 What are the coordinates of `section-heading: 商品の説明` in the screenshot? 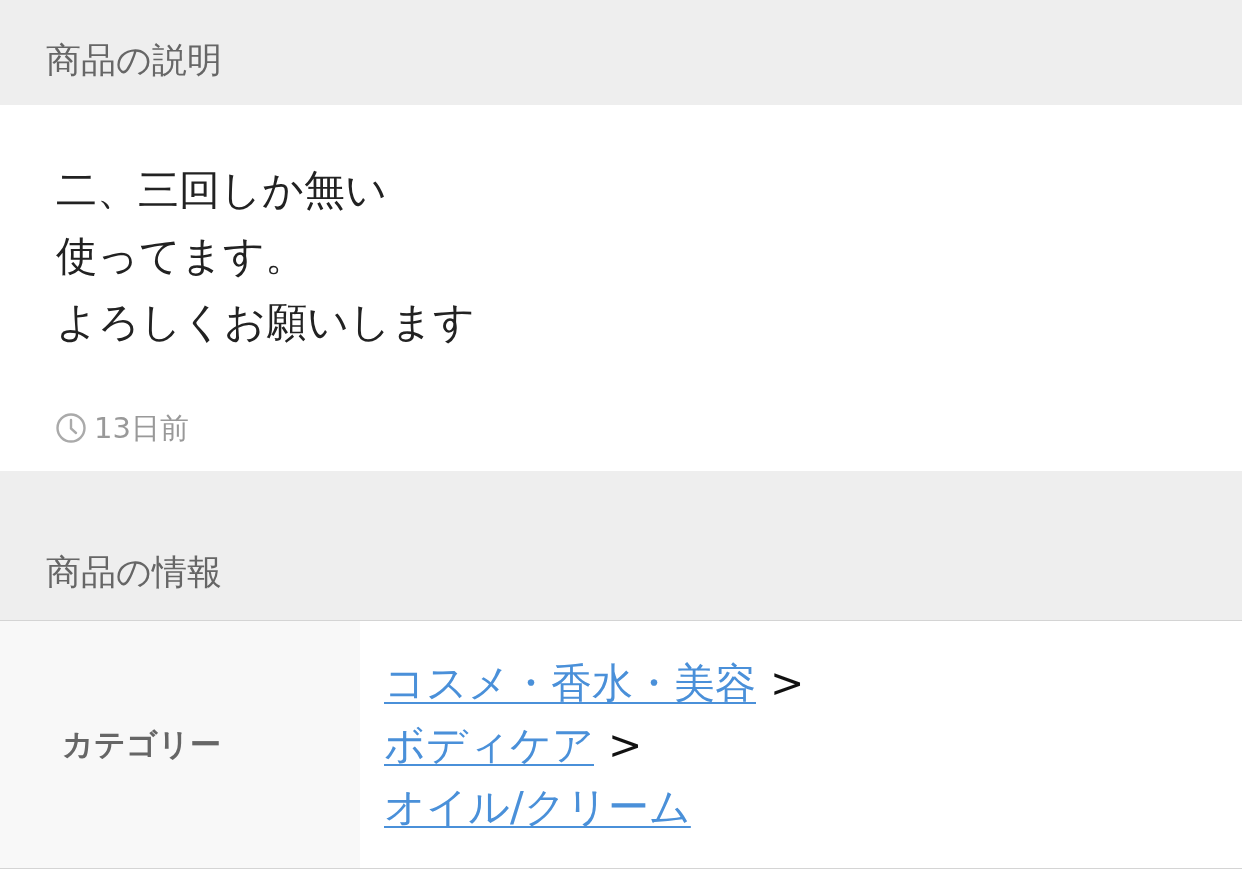 It's located at (134, 60).